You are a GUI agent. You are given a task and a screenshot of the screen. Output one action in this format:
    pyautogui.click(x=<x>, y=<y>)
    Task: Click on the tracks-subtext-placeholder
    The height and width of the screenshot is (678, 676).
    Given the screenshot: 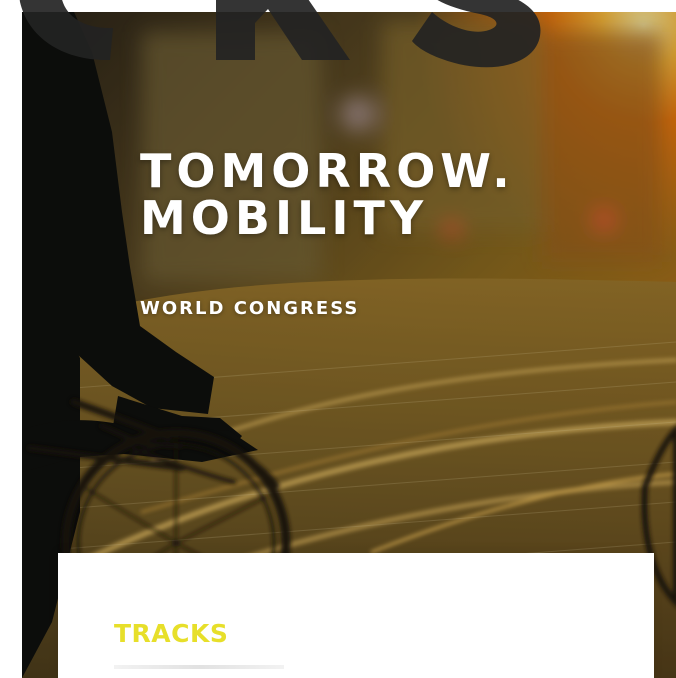 What is the action you would take?
    pyautogui.click(x=199, y=667)
    